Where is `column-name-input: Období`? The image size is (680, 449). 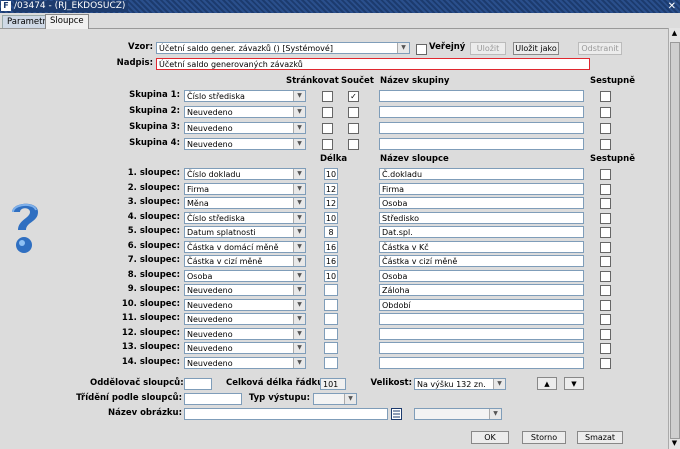
column-name-input: Období is located at coordinates (481, 304).